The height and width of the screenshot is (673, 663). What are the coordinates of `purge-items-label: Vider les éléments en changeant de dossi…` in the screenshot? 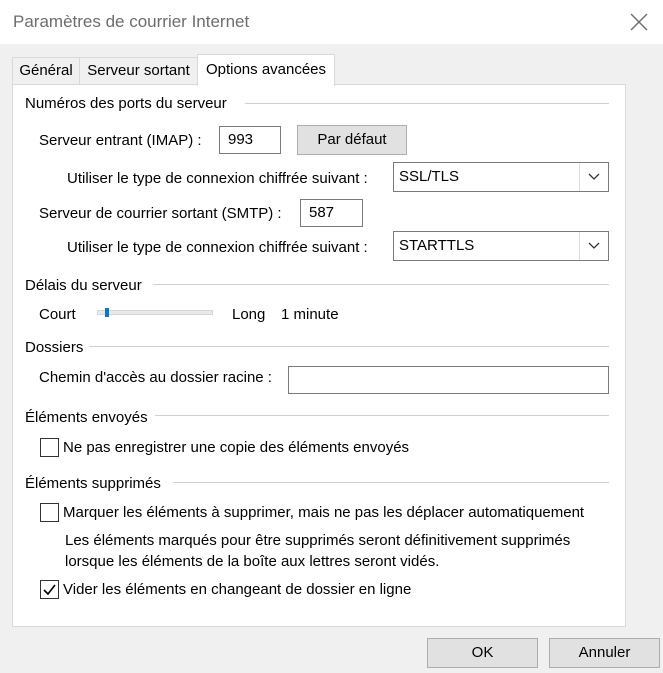 It's located at (237, 589).